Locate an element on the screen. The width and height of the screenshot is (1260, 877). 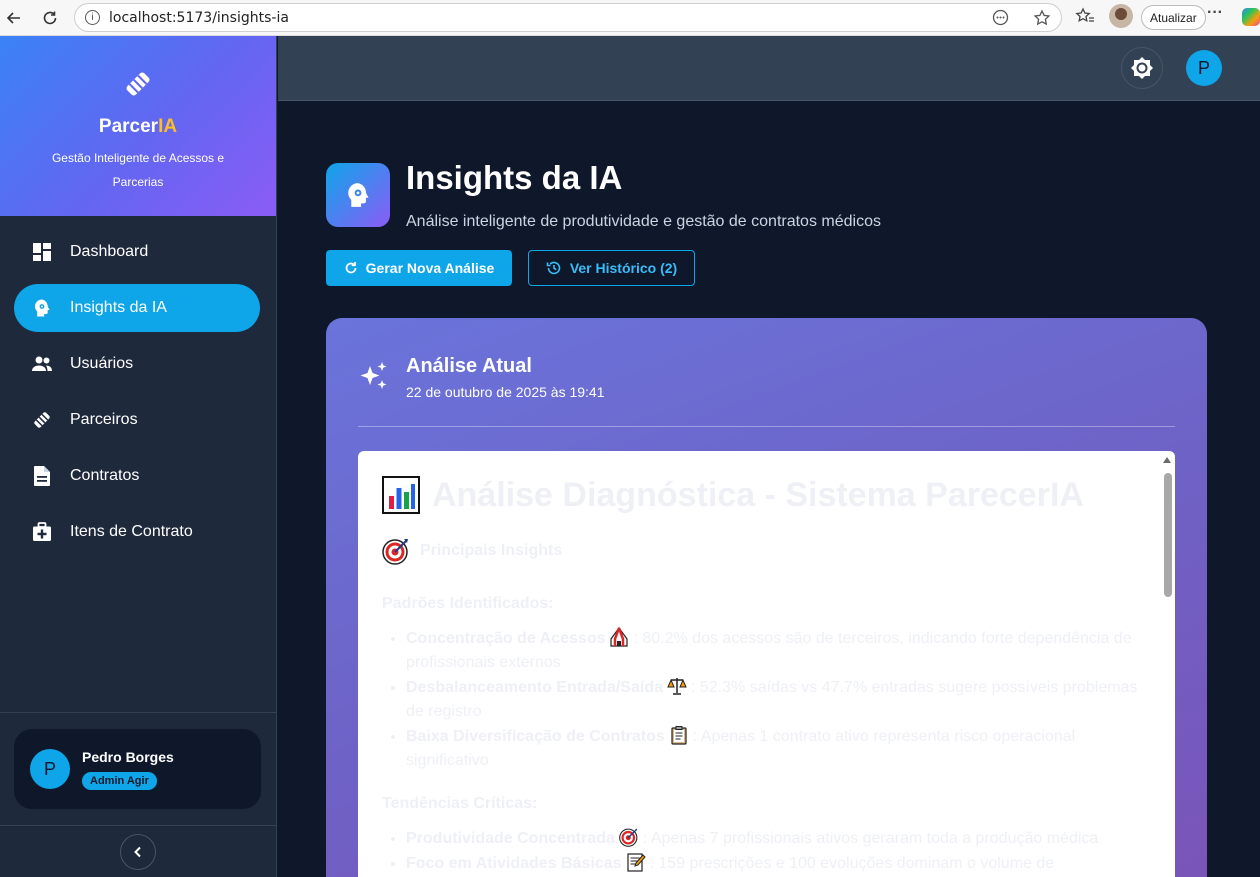
sidebar-item-contratos: Contratos is located at coordinates (137, 476).